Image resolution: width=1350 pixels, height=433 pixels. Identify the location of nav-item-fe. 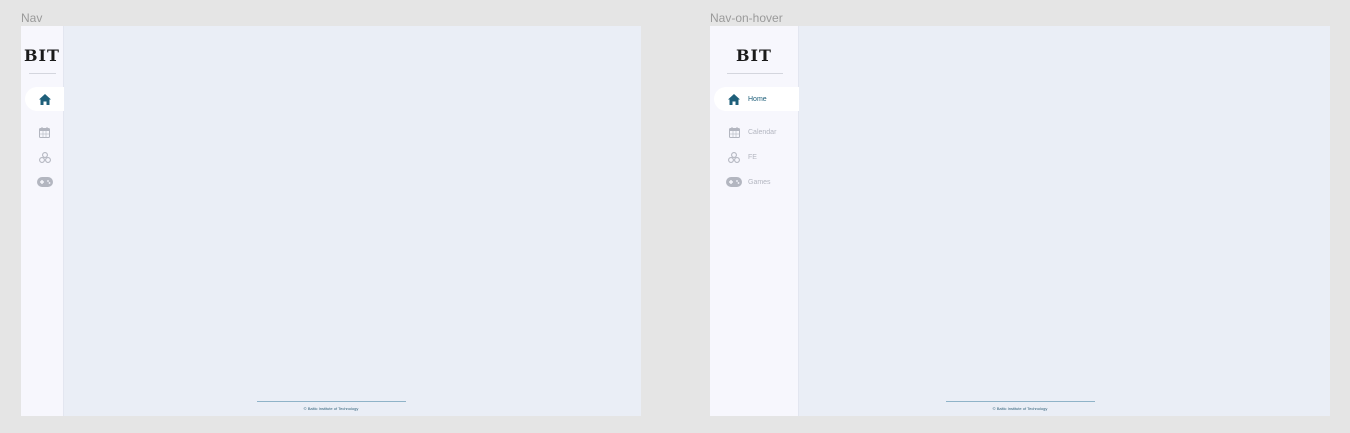
(44, 157).